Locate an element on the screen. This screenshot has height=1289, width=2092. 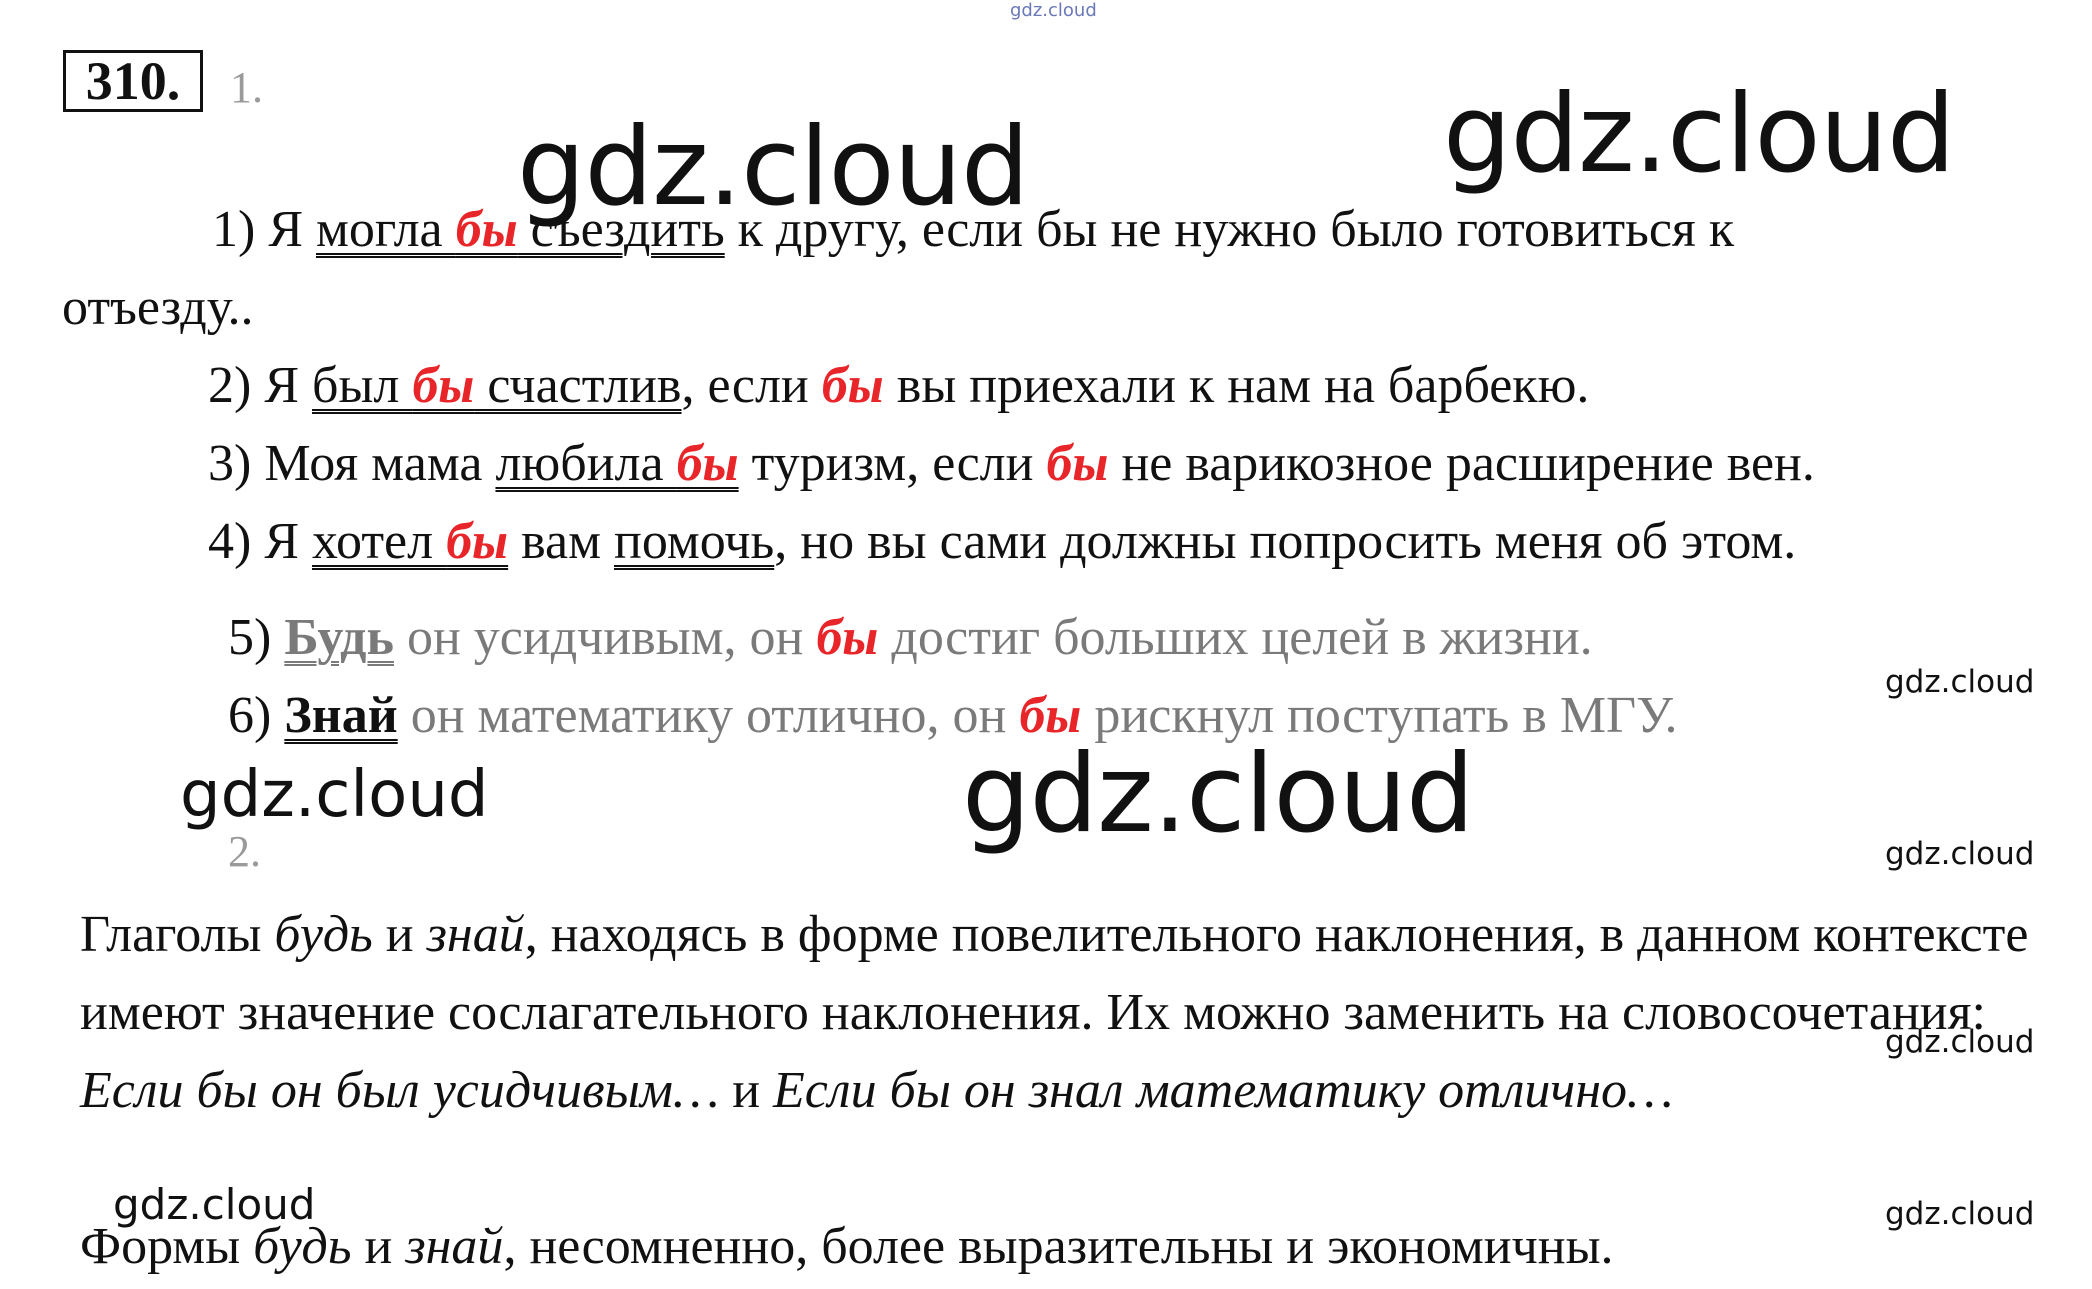
s1-predicate: могла бы съездить is located at coordinates (520, 229).